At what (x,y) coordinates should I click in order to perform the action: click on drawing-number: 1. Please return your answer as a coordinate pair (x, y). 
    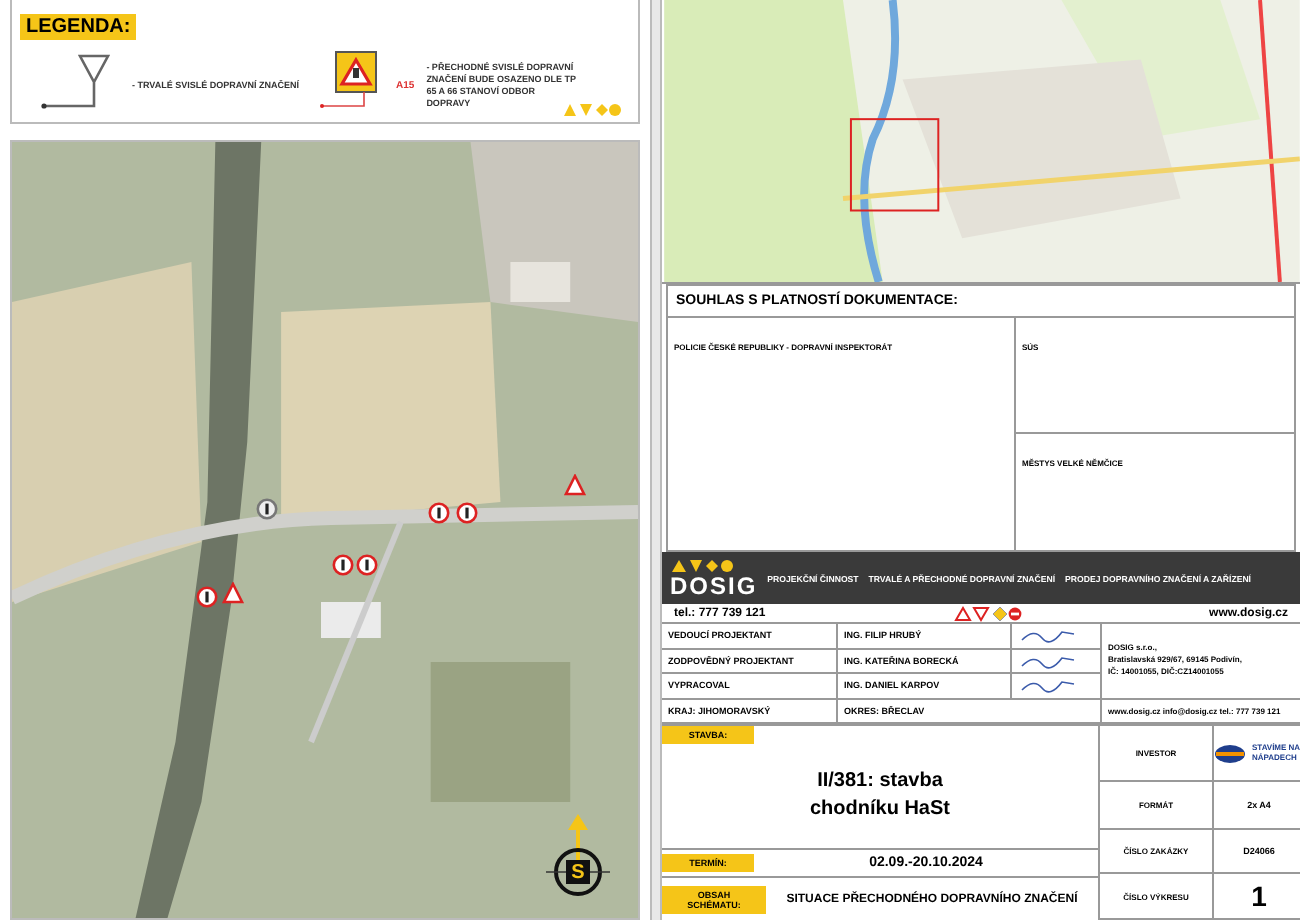
    Looking at the image, I should click on (1259, 896).